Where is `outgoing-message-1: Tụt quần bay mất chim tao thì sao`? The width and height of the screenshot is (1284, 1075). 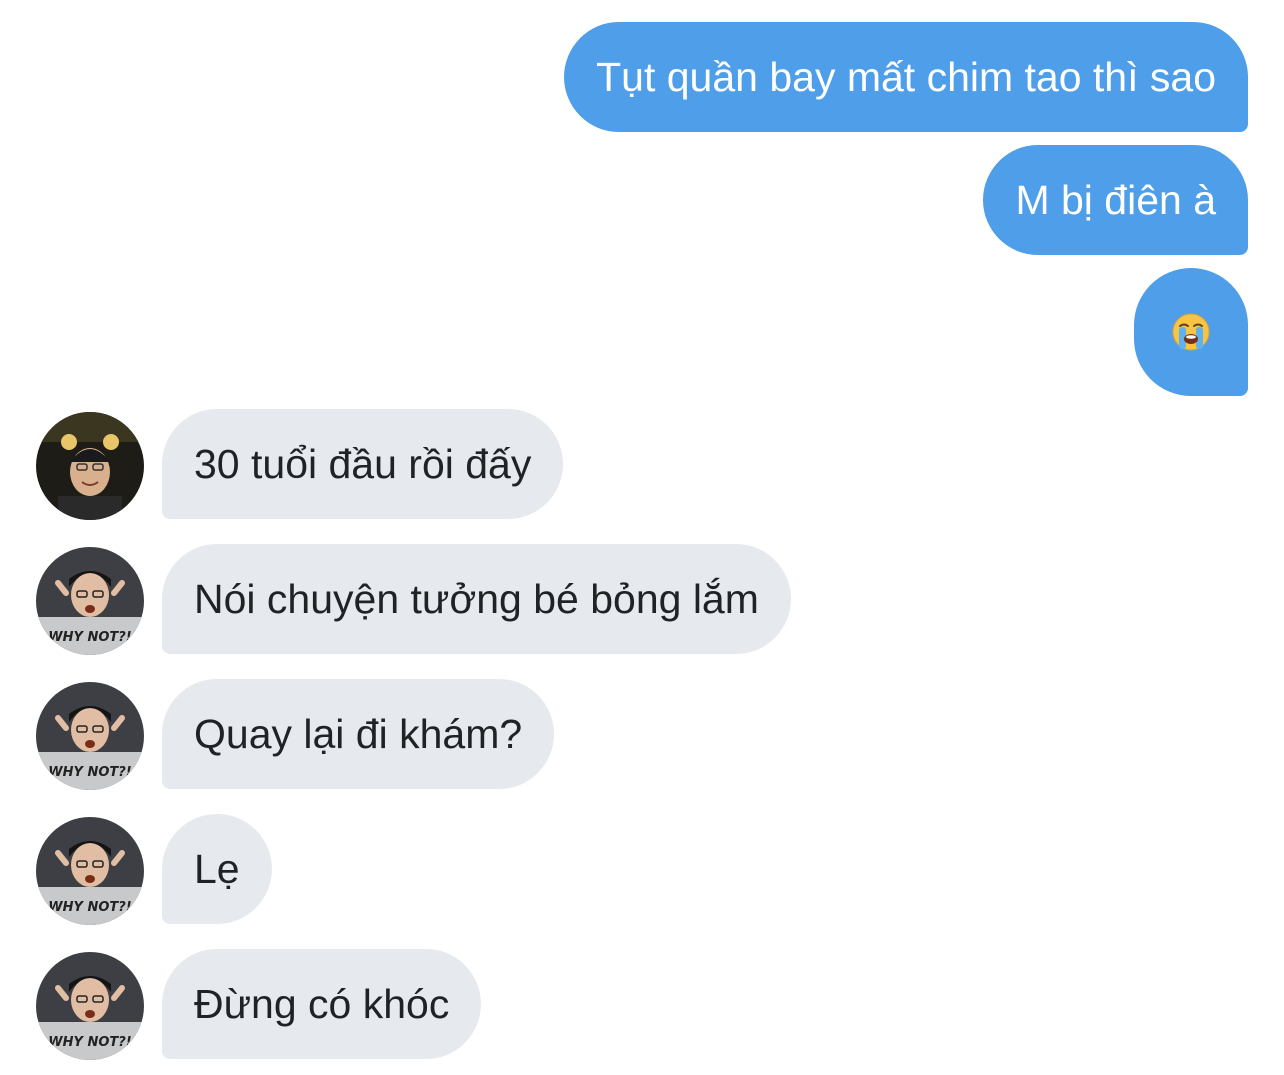 outgoing-message-1: Tụt quần bay mất chim tao thì sao is located at coordinates (906, 77).